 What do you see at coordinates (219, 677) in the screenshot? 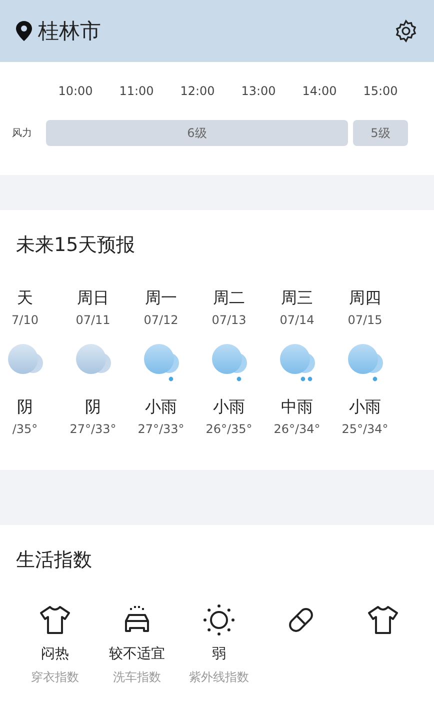
I see `index-name: 紫外线指数` at bounding box center [219, 677].